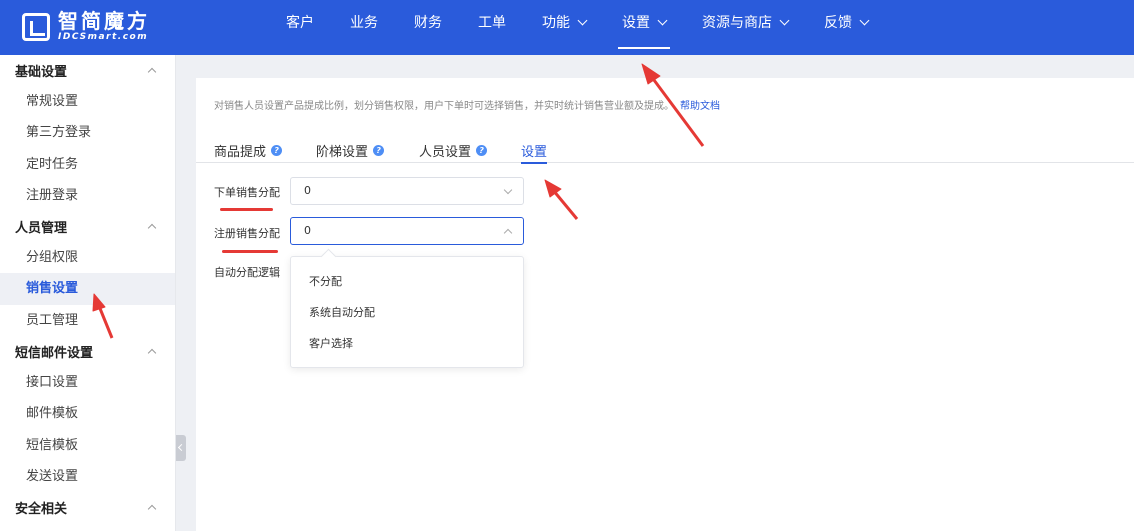 This screenshot has width=1134, height=531. I want to click on tab-tier-settings: 阶梯设置?, so click(350, 150).